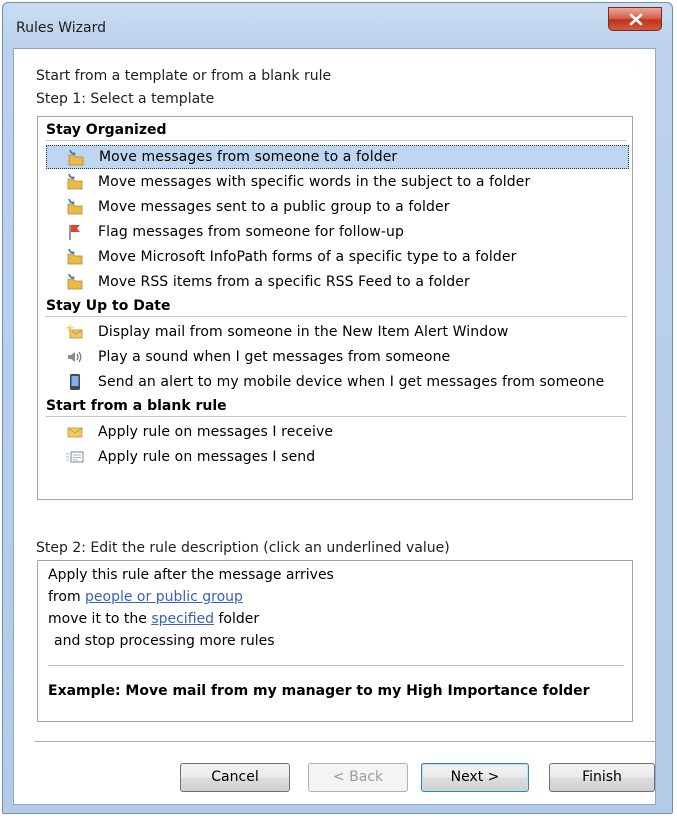  What do you see at coordinates (106, 130) in the screenshot?
I see `group-header-label: Stay Organized` at bounding box center [106, 130].